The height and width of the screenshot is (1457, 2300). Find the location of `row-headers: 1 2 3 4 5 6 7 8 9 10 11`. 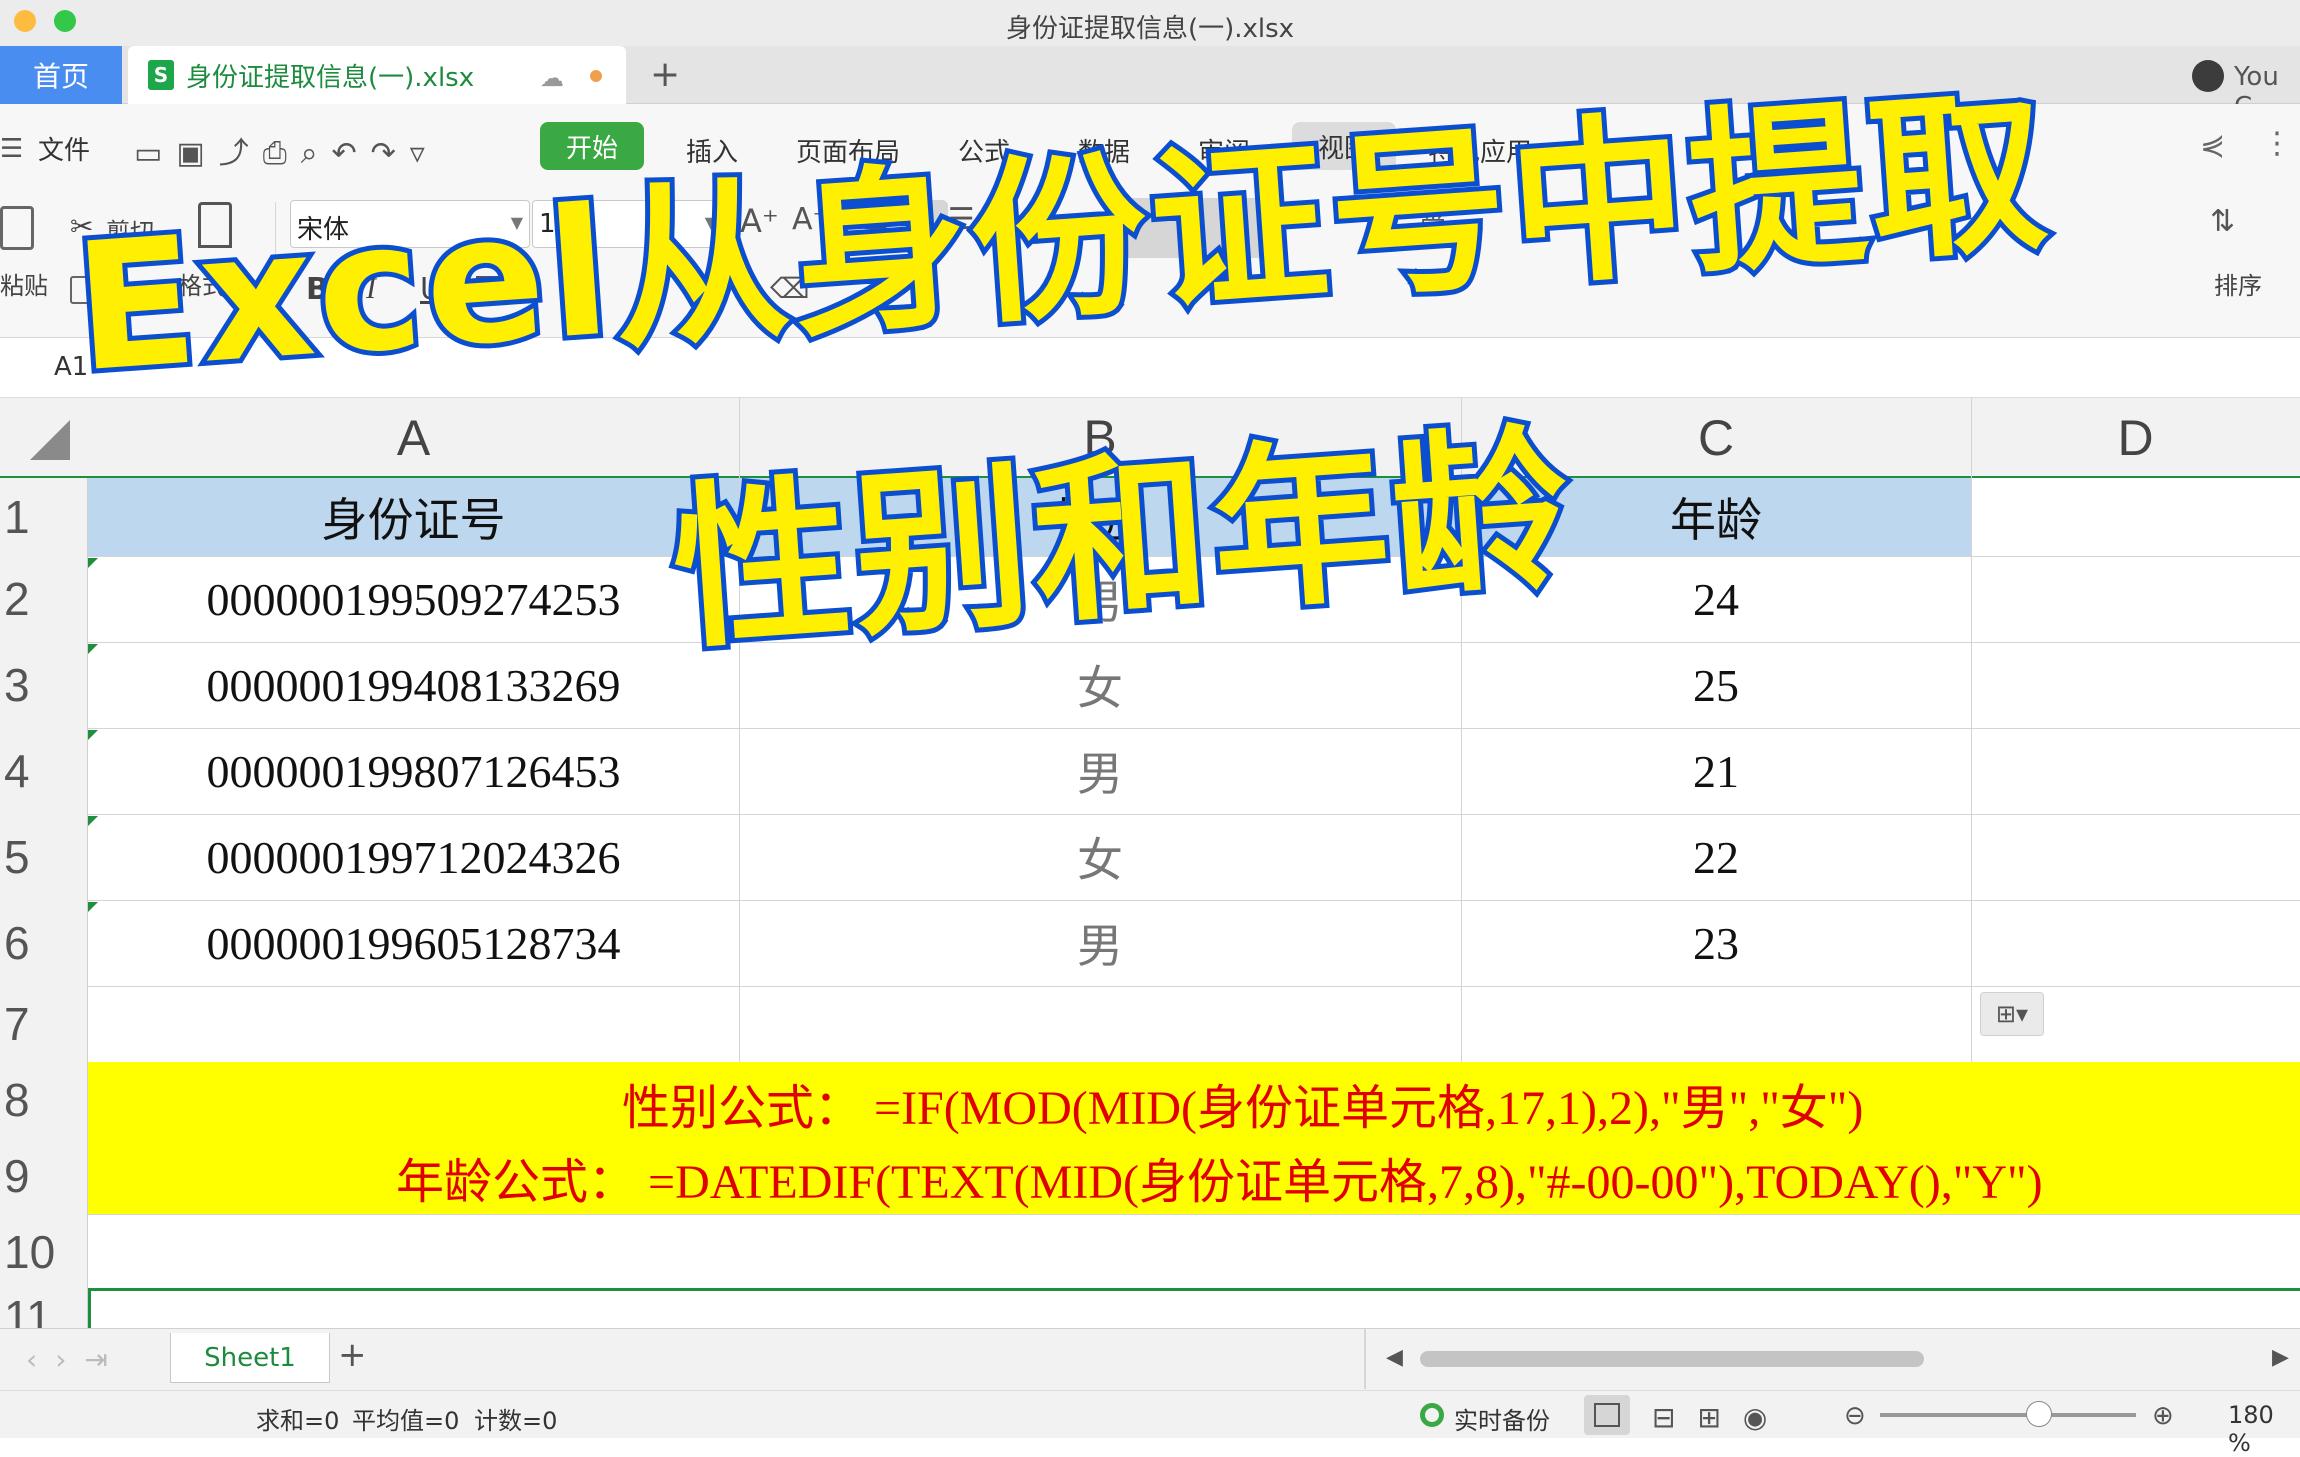

row-headers: 1 2 3 4 5 6 7 8 9 10 11 is located at coordinates (44, 903).